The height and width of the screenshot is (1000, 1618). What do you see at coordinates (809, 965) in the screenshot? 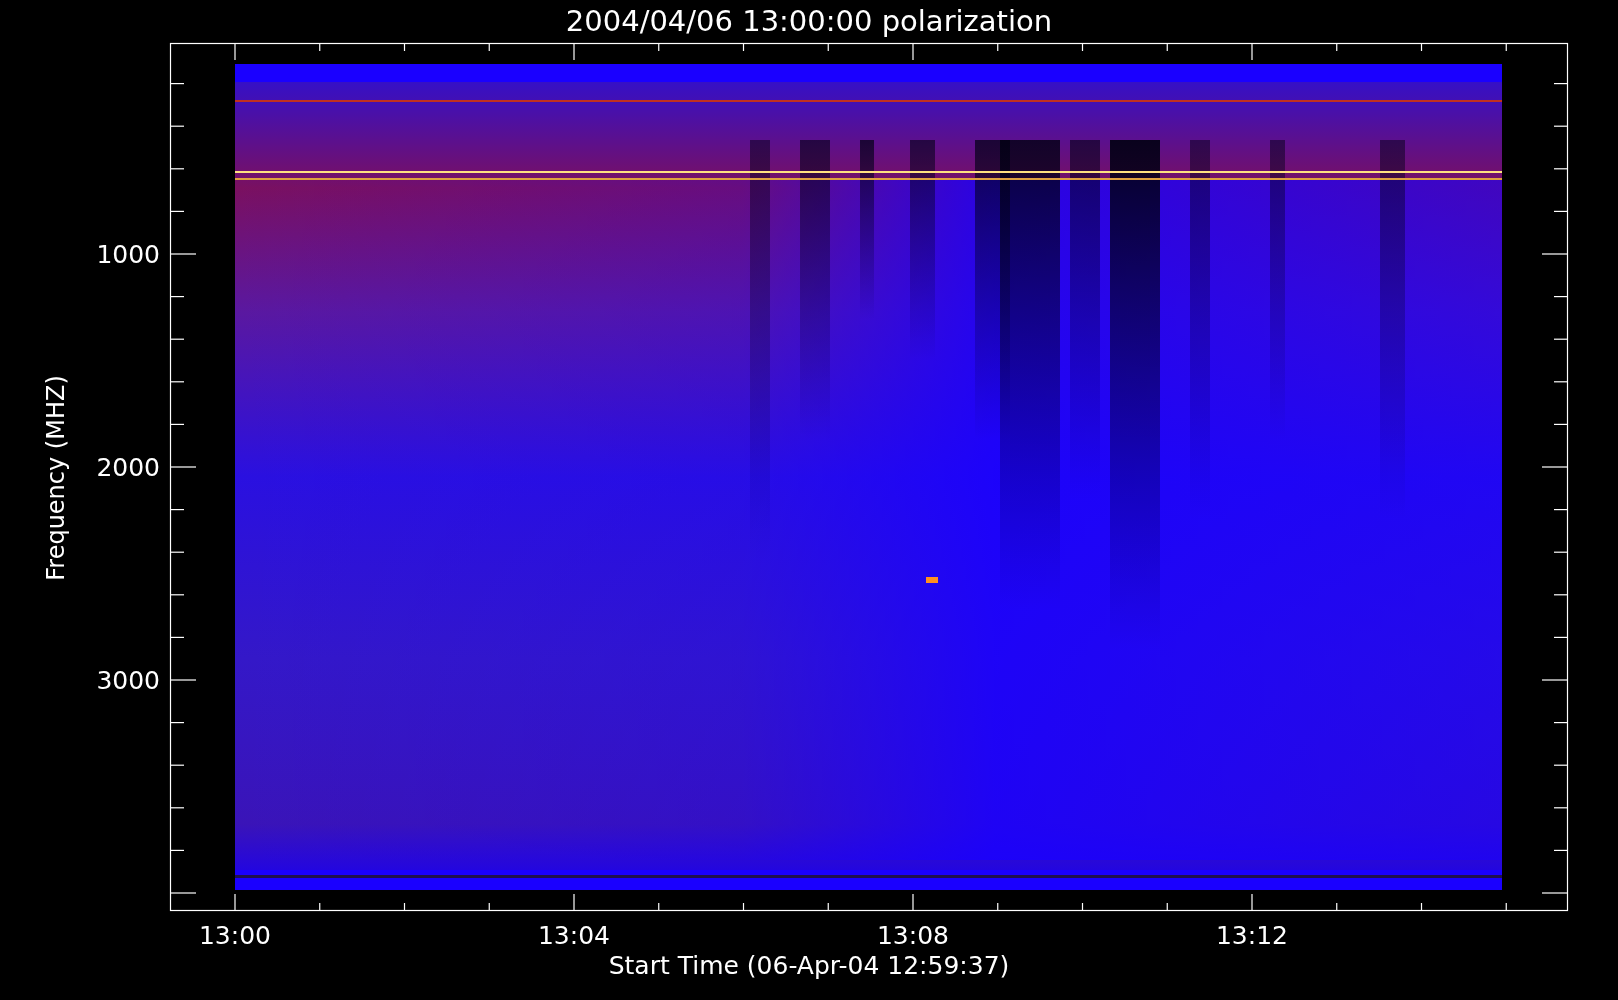
I see `x-axis-label: Start Time (06-Apr-04 12:59:37)` at bounding box center [809, 965].